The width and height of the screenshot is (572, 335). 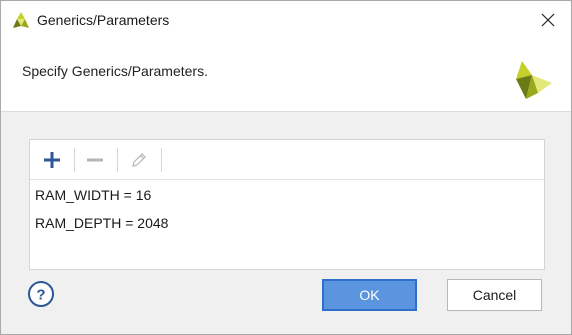 I want to click on vendor-logo-icon, so click(x=534, y=80).